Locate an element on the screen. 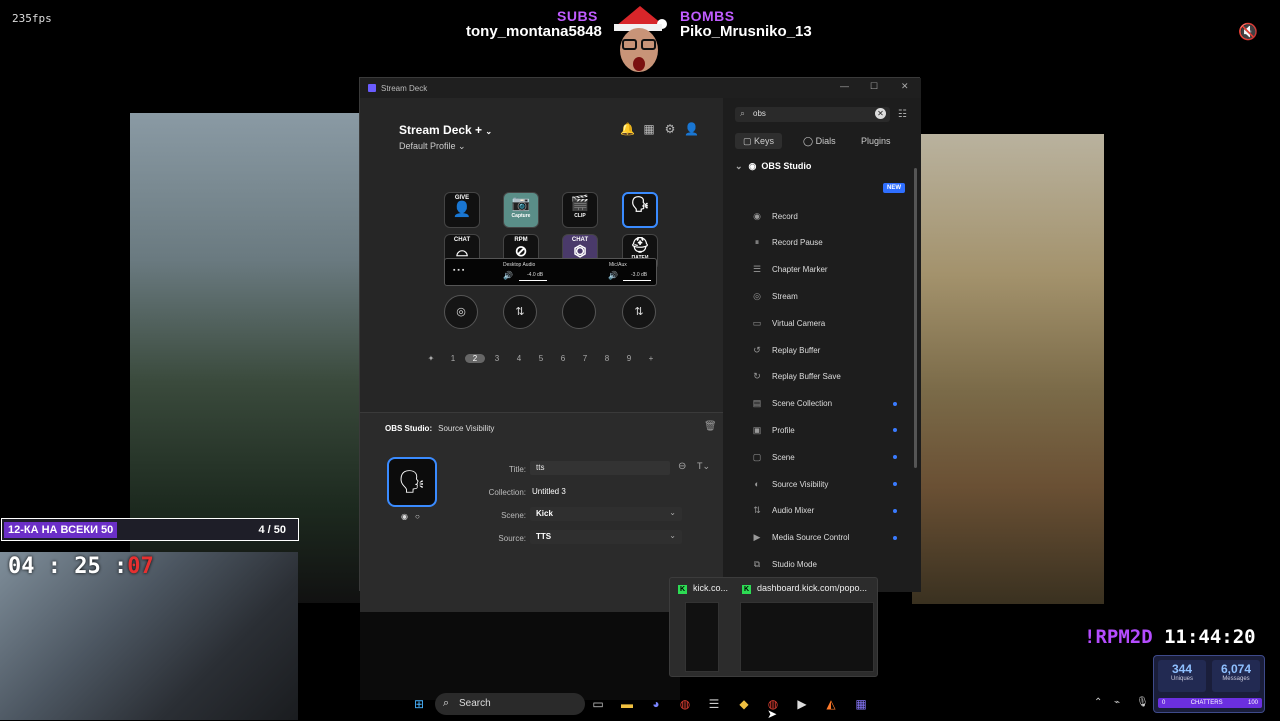 The width and height of the screenshot is (1280, 721). indicator-dot is located at coordinates (895, 430).